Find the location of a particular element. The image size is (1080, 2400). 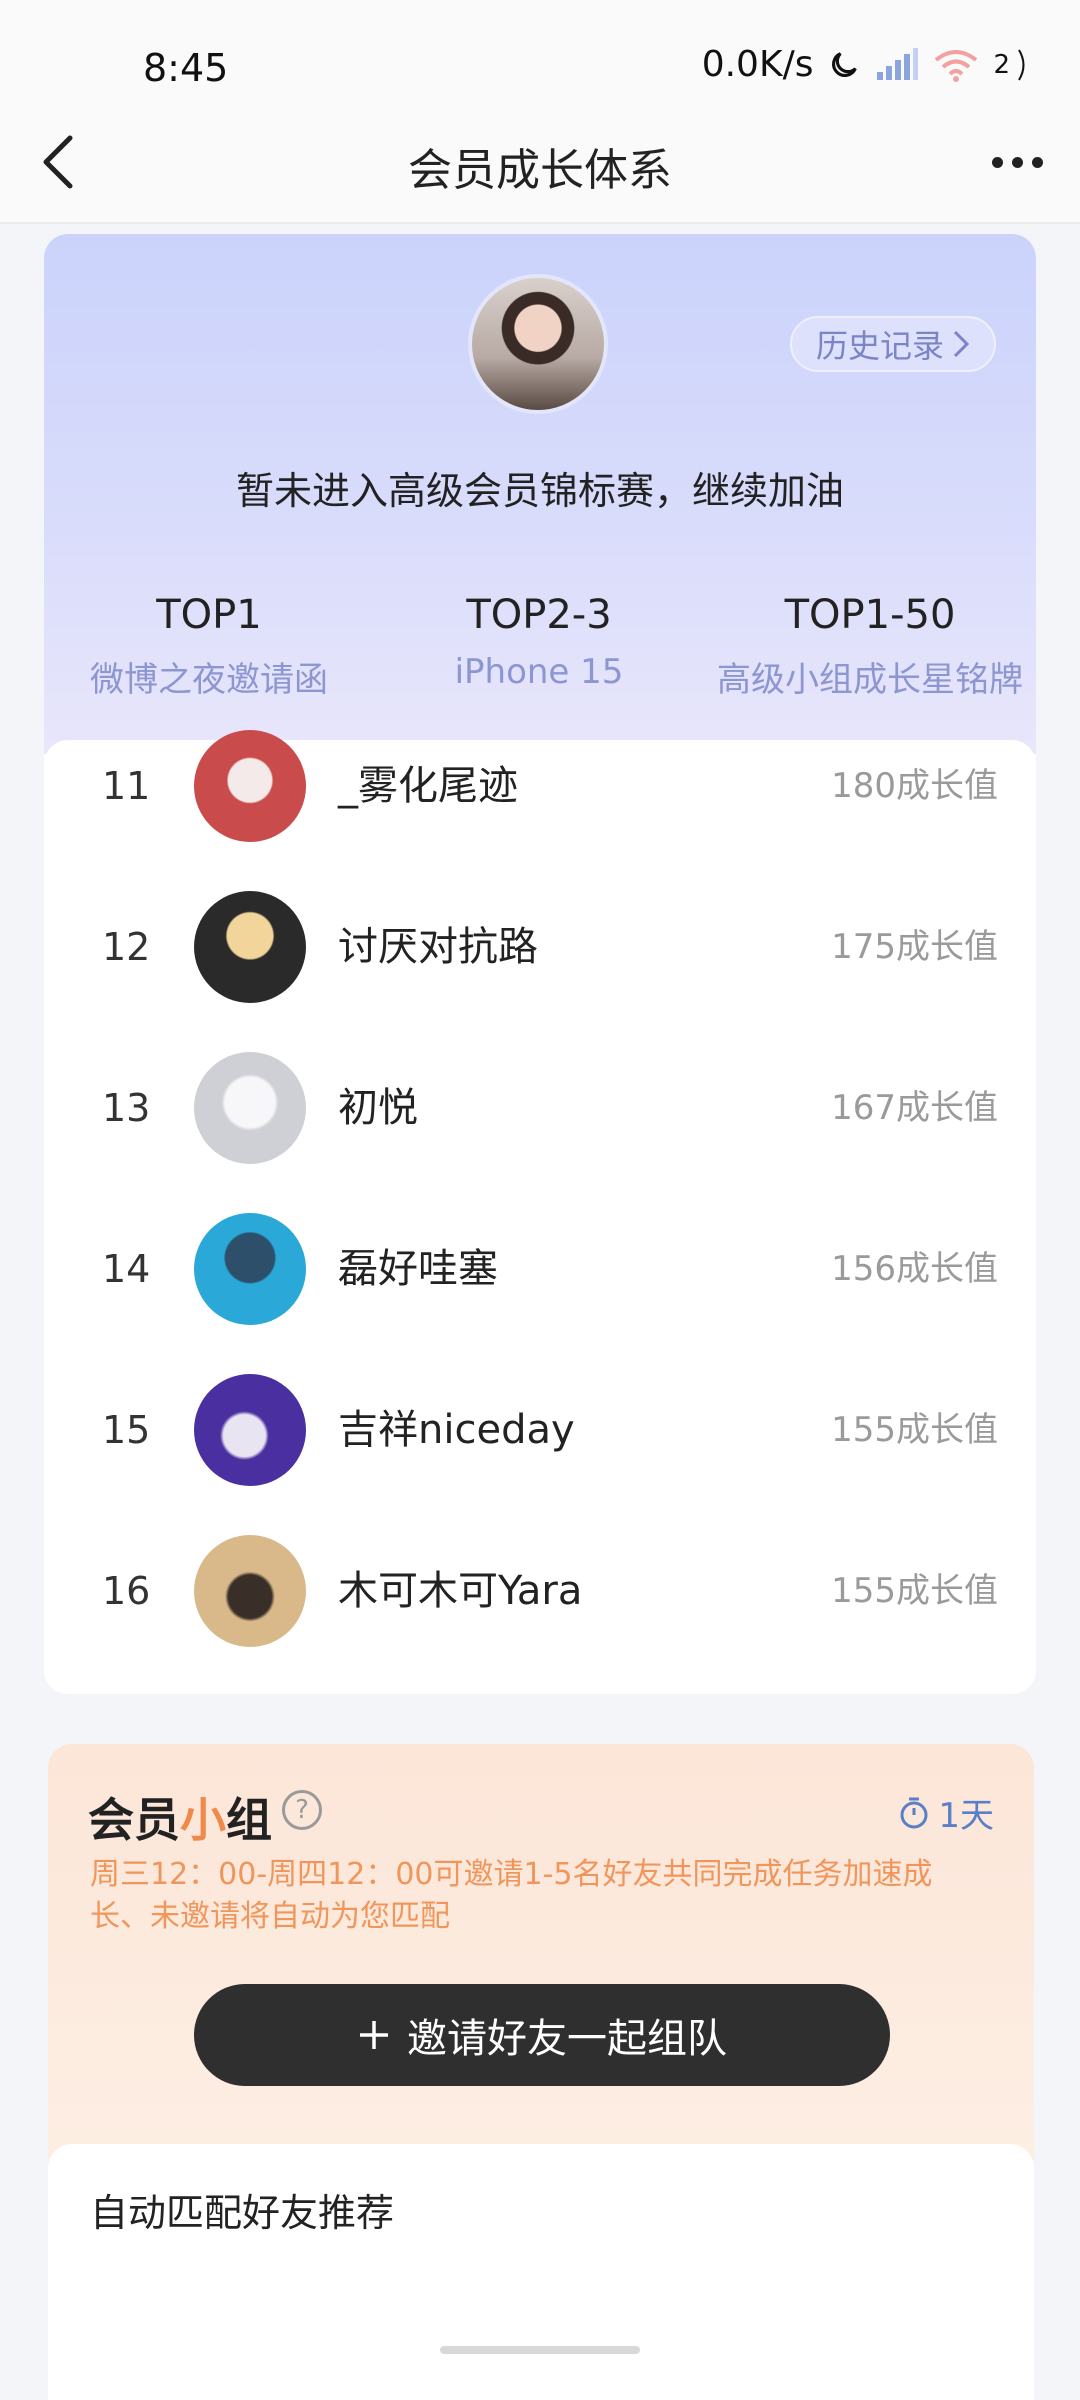

rank-name: 木可木可Yara is located at coordinates (460, 1591).